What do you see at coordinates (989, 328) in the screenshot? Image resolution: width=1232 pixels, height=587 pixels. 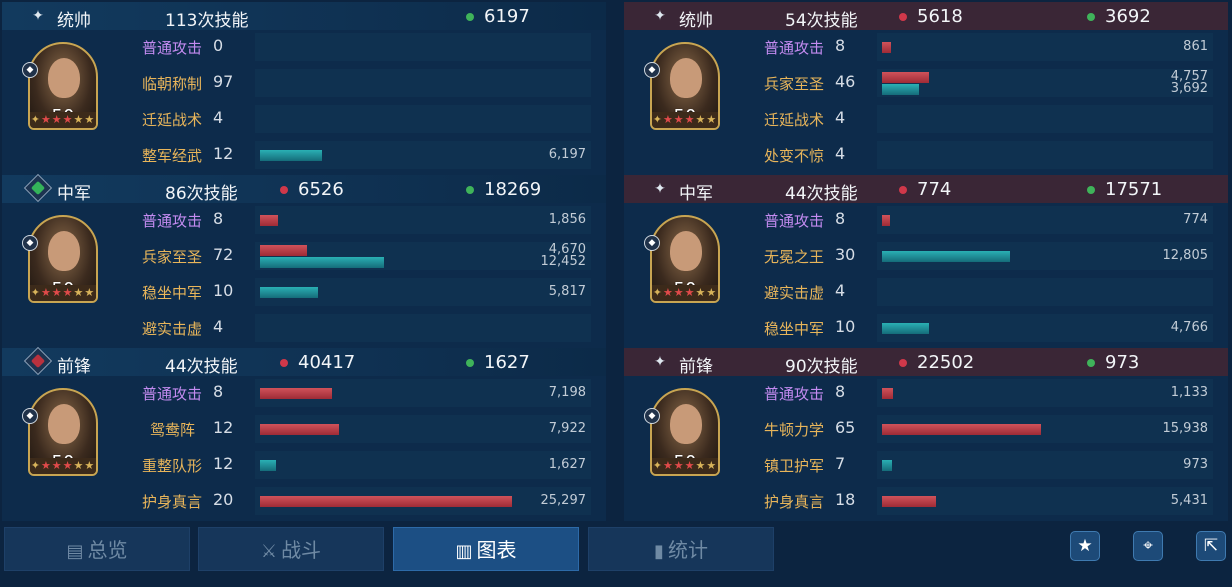 I see `skill-row: 稳坐中军 10 4,766` at bounding box center [989, 328].